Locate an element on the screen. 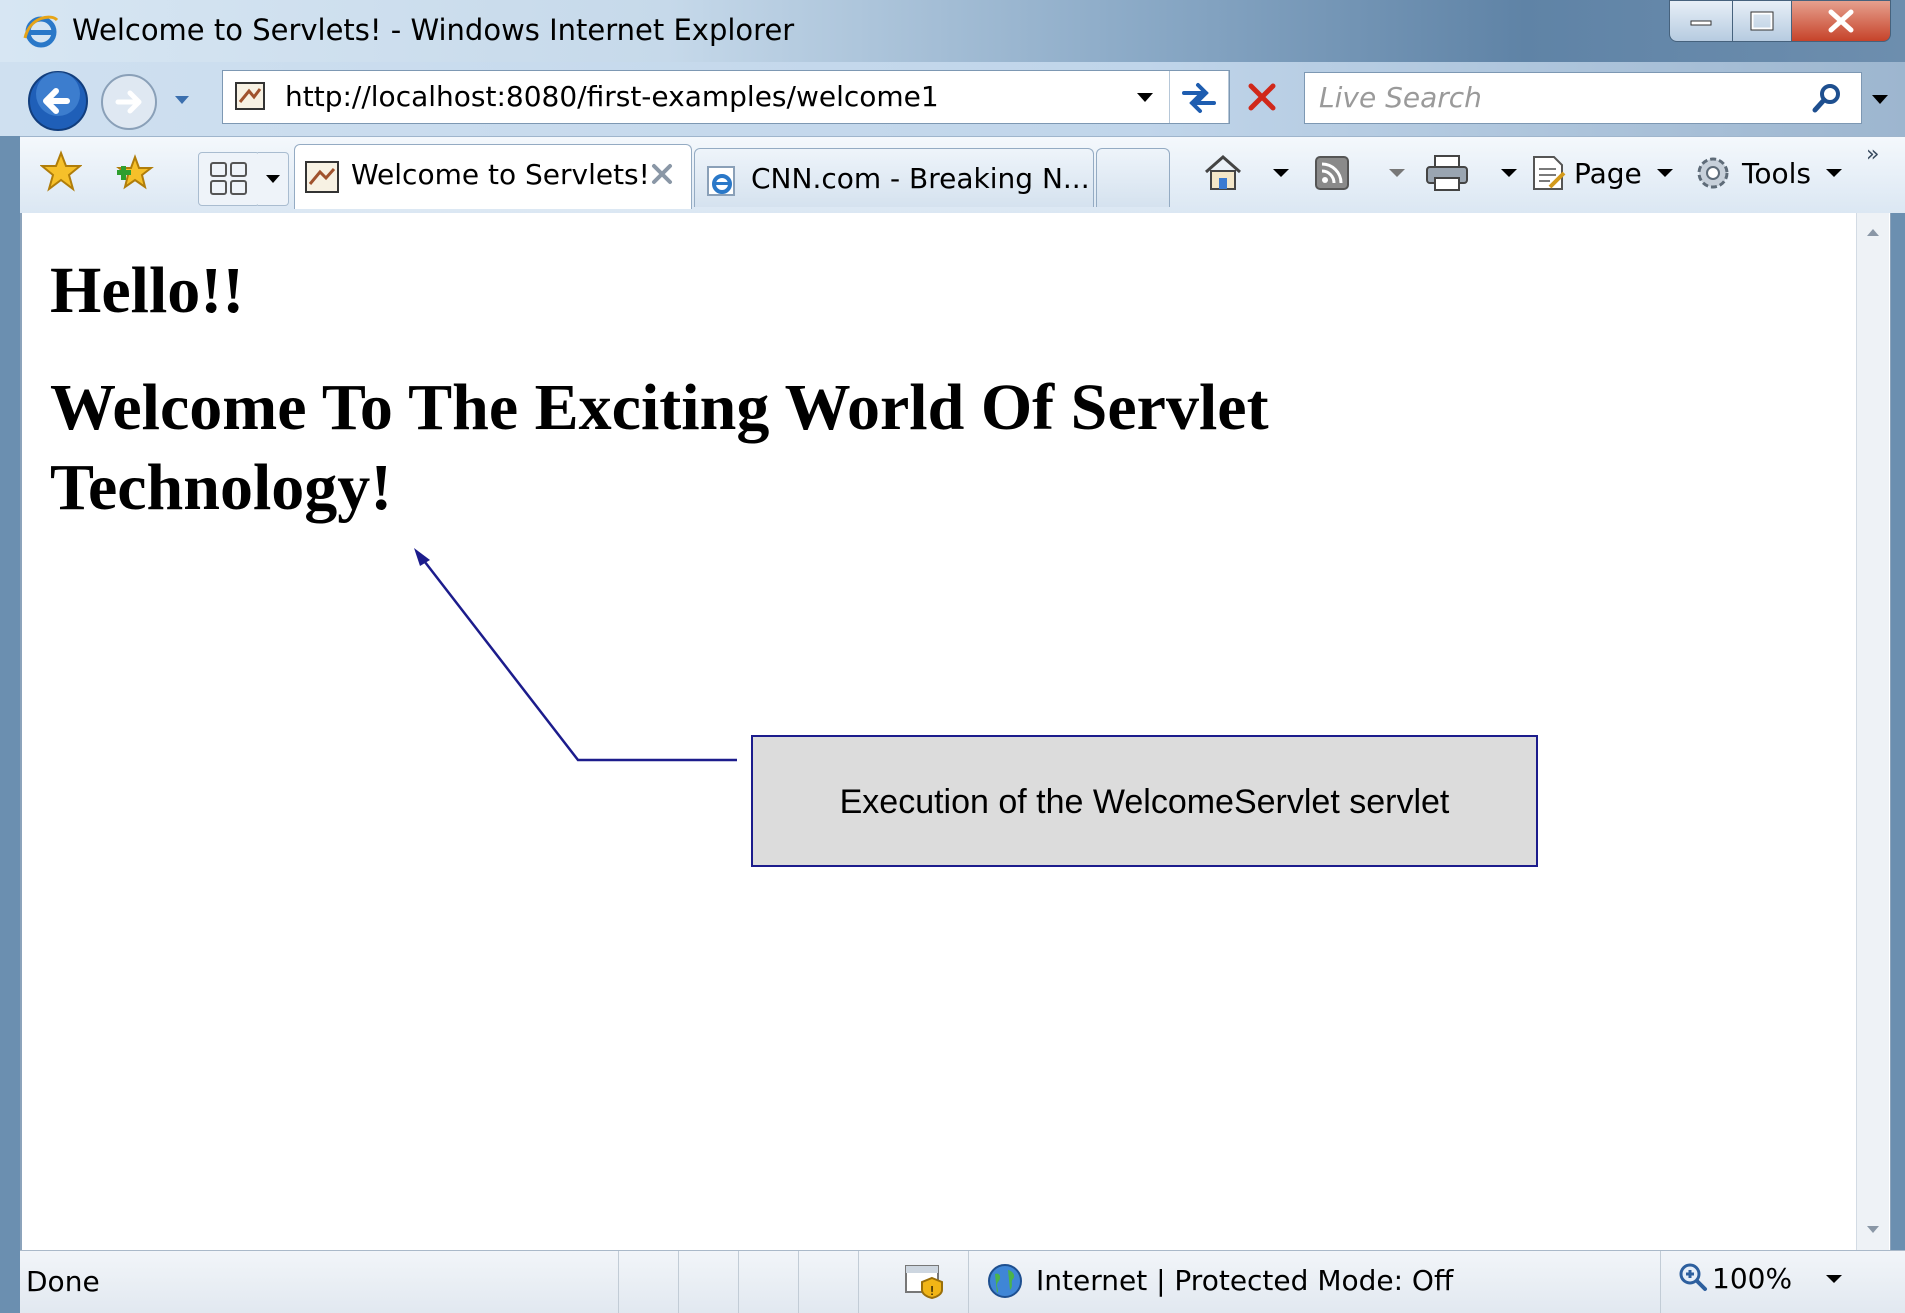  close-icon is located at coordinates (1841, 21).